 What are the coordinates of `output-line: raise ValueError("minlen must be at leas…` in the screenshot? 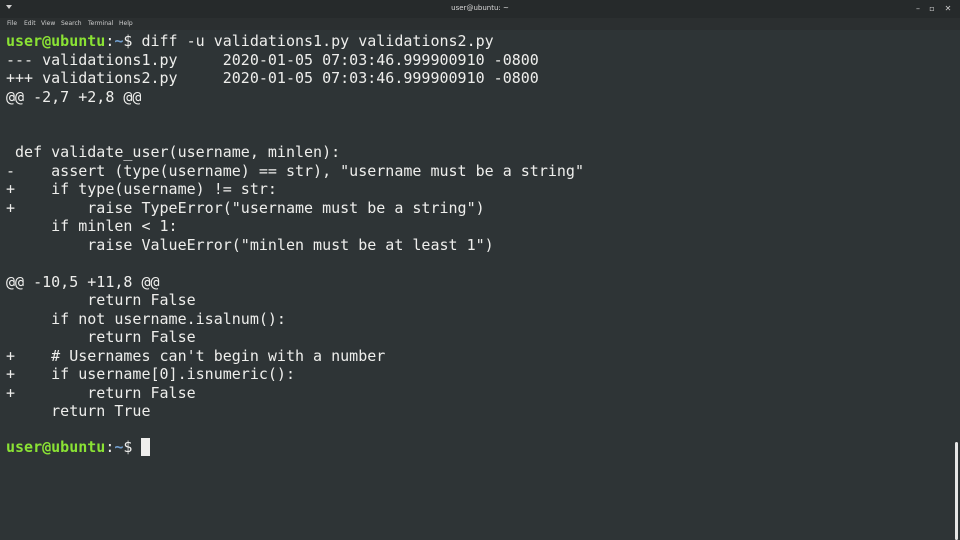 It's located at (250, 245).